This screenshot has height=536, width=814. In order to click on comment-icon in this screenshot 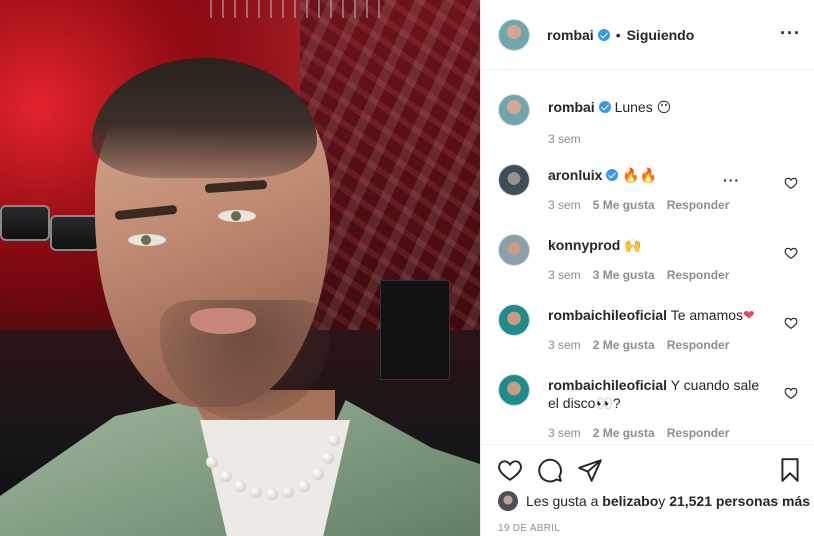, I will do `click(550, 470)`.